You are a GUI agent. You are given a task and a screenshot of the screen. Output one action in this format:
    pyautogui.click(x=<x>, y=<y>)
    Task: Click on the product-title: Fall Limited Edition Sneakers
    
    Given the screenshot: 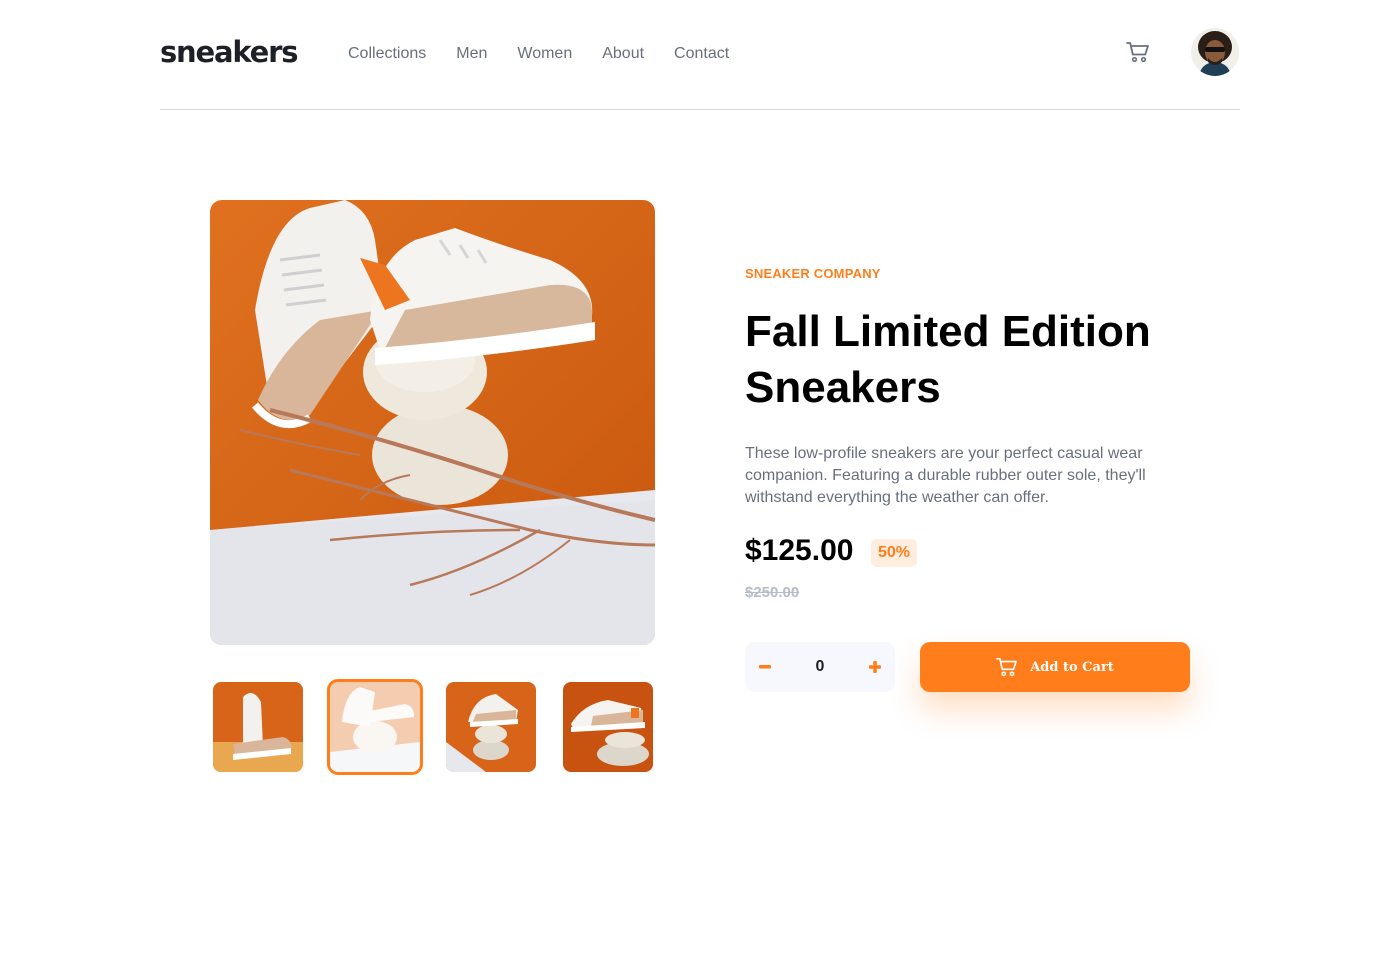 What is the action you would take?
    pyautogui.click(x=948, y=359)
    